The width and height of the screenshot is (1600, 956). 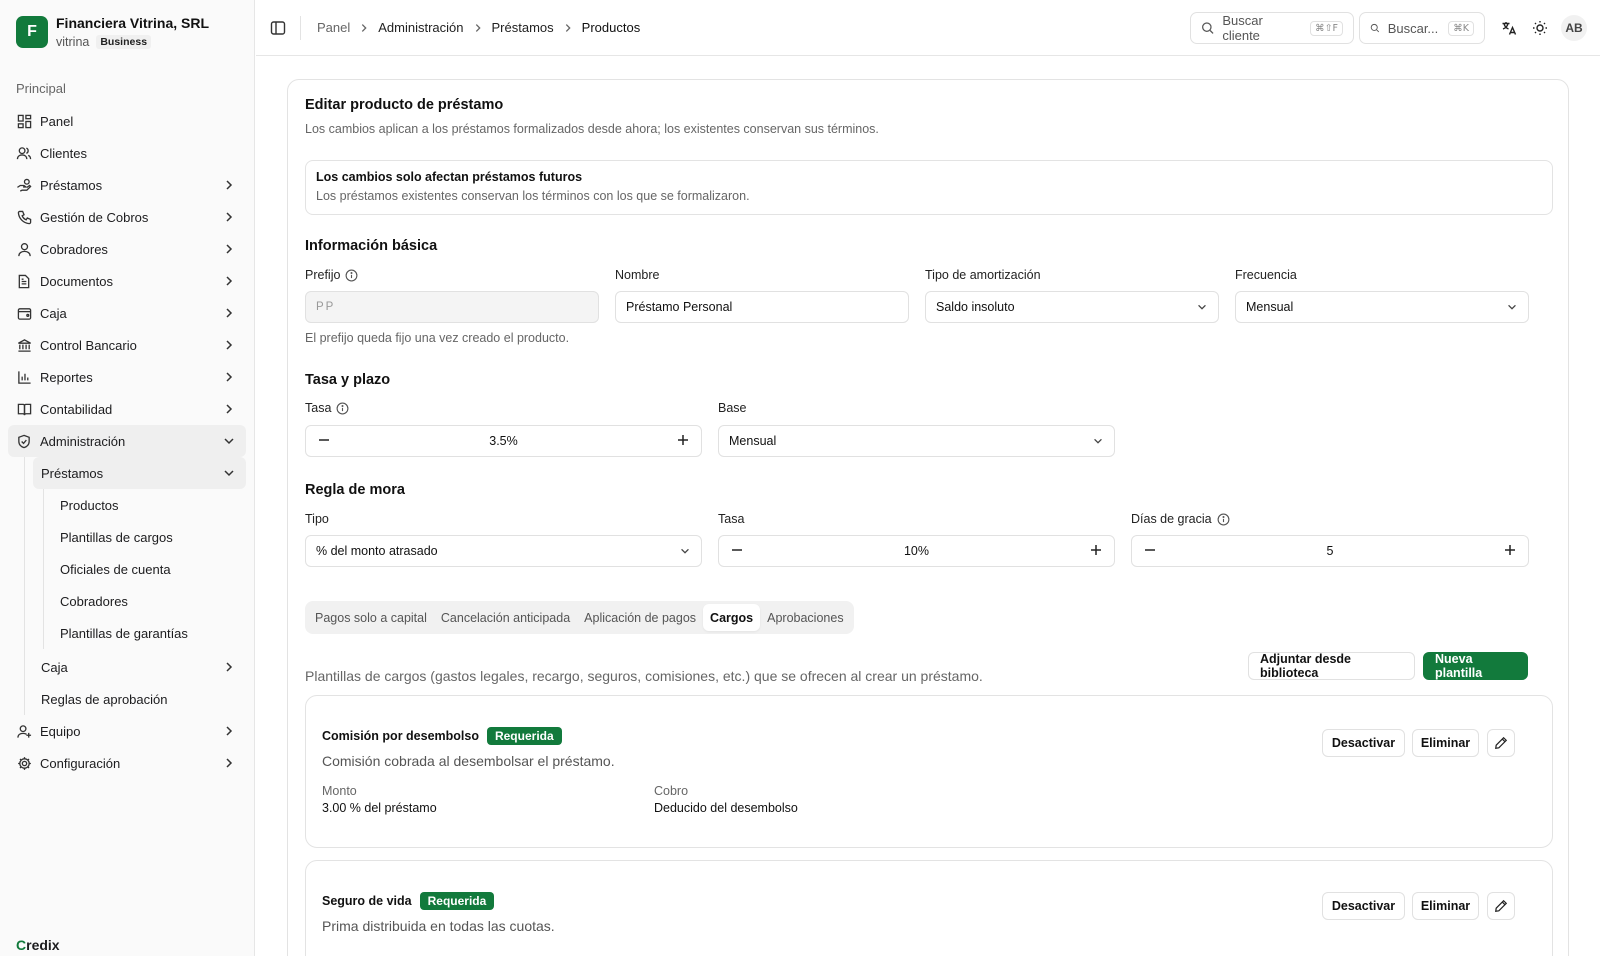 I want to click on sidebar-toggle-button, so click(x=278, y=28).